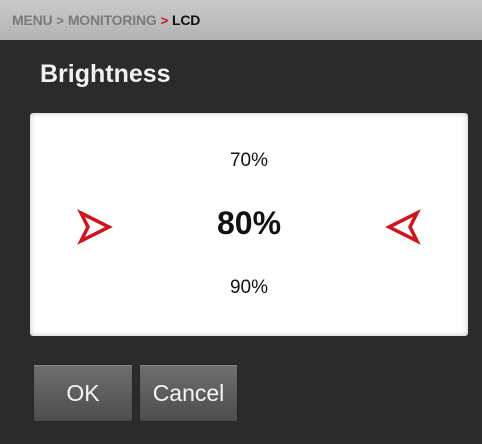  Describe the element at coordinates (249, 288) in the screenshot. I see `picker-option-next: 90%` at that location.